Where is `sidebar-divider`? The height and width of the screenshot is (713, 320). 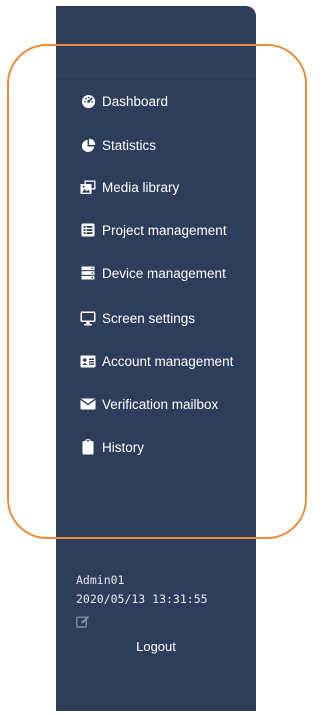
sidebar-divider is located at coordinates (156, 79).